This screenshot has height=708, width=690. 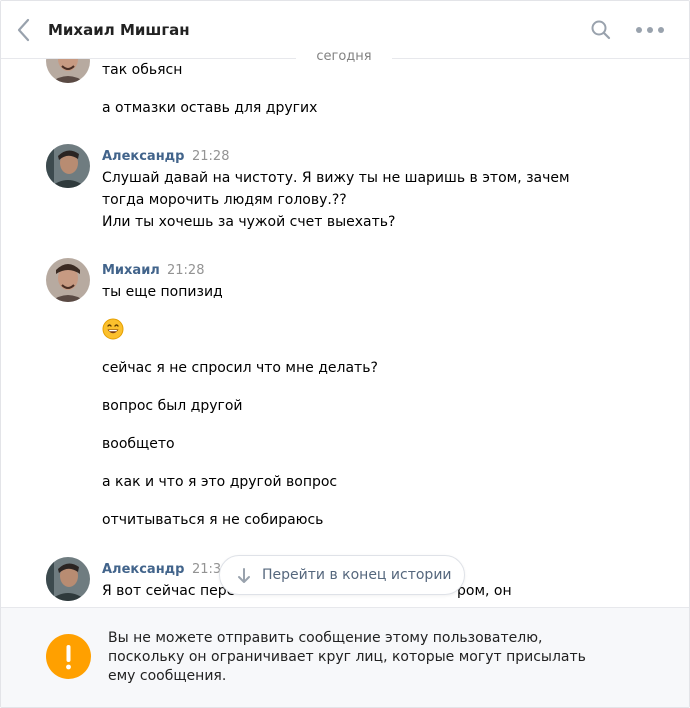 What do you see at coordinates (131, 270) in the screenshot?
I see `message-author: Михаил` at bounding box center [131, 270].